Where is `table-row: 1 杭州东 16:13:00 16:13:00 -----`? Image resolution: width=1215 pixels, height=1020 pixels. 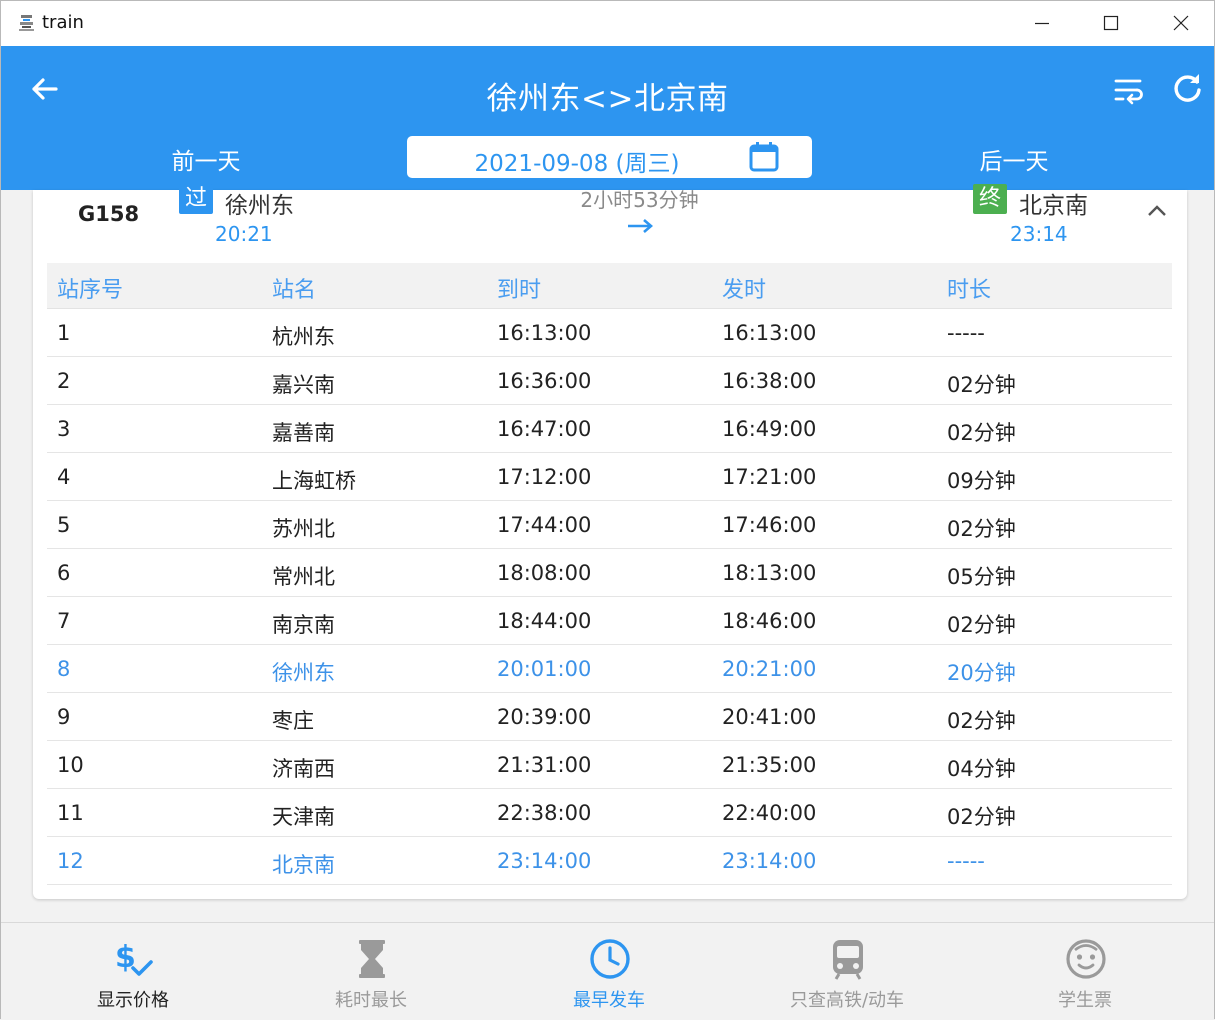 table-row: 1 杭州东 16:13:00 16:13:00 ----- is located at coordinates (609, 333).